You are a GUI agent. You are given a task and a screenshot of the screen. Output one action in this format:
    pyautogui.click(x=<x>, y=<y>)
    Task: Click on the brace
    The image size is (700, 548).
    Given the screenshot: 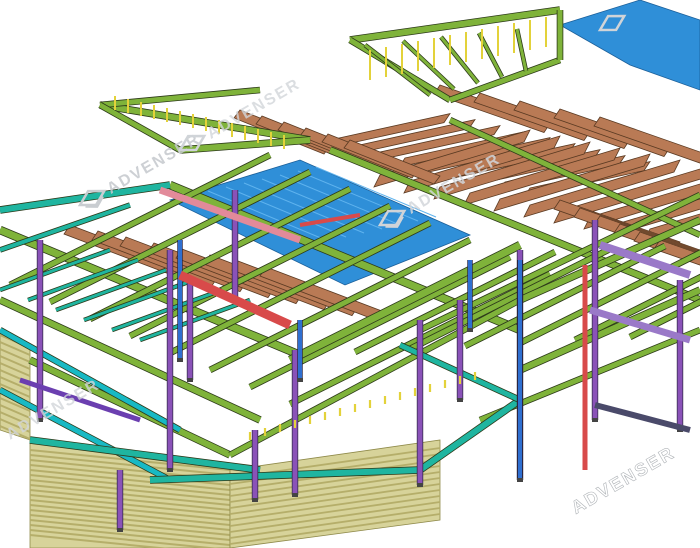 What is the action you would take?
    pyautogui.click(x=642, y=417)
    